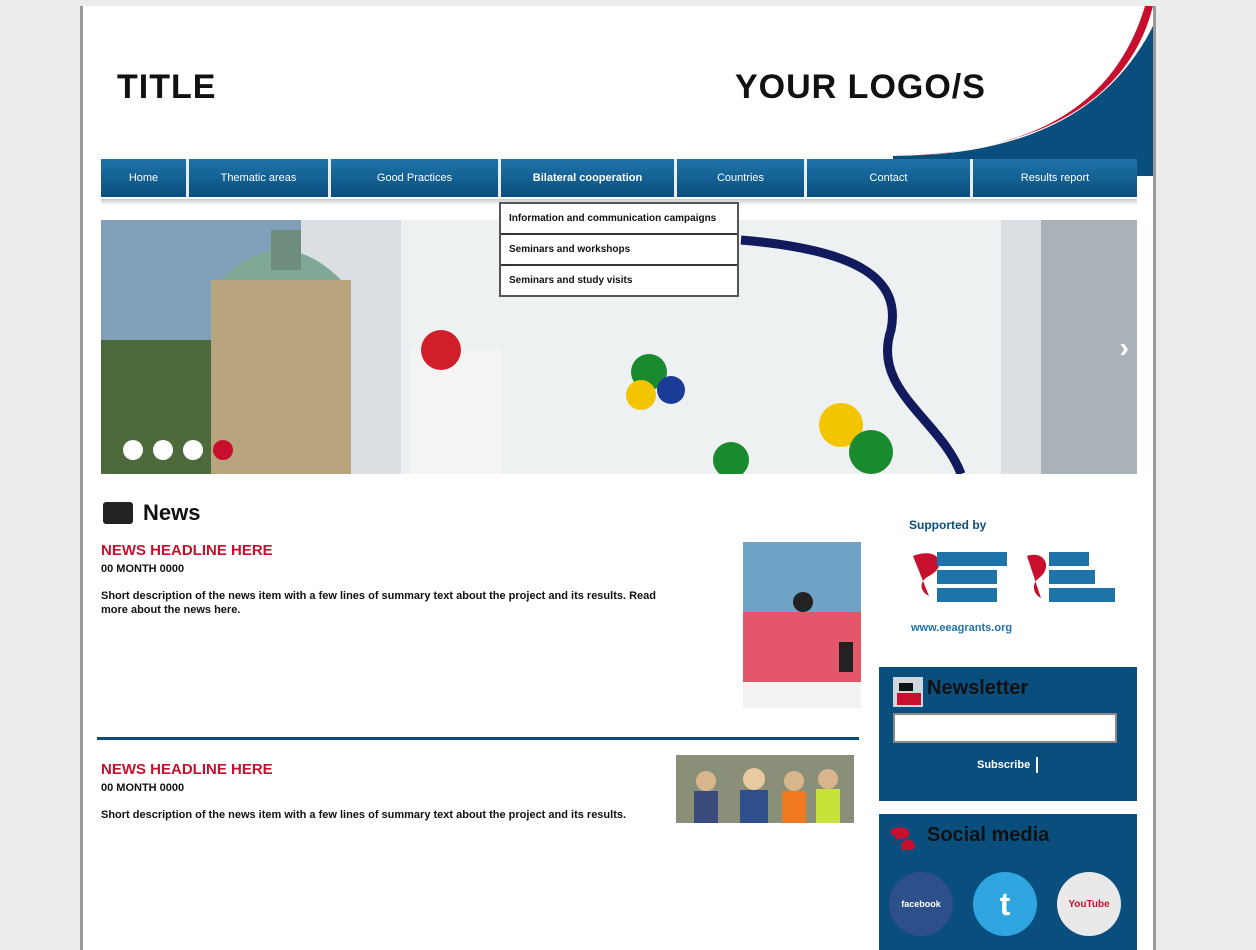 This screenshot has width=1256, height=950. What do you see at coordinates (961, 628) in the screenshot?
I see `partner-website-link: www.eeagrants.org` at bounding box center [961, 628].